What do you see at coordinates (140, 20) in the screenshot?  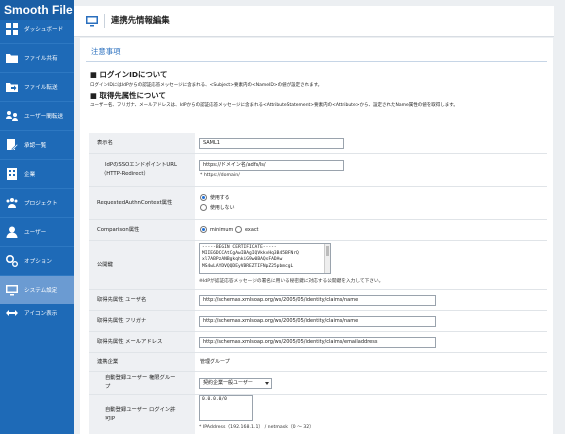 I see `page-title: 連携先情報編集` at bounding box center [140, 20].